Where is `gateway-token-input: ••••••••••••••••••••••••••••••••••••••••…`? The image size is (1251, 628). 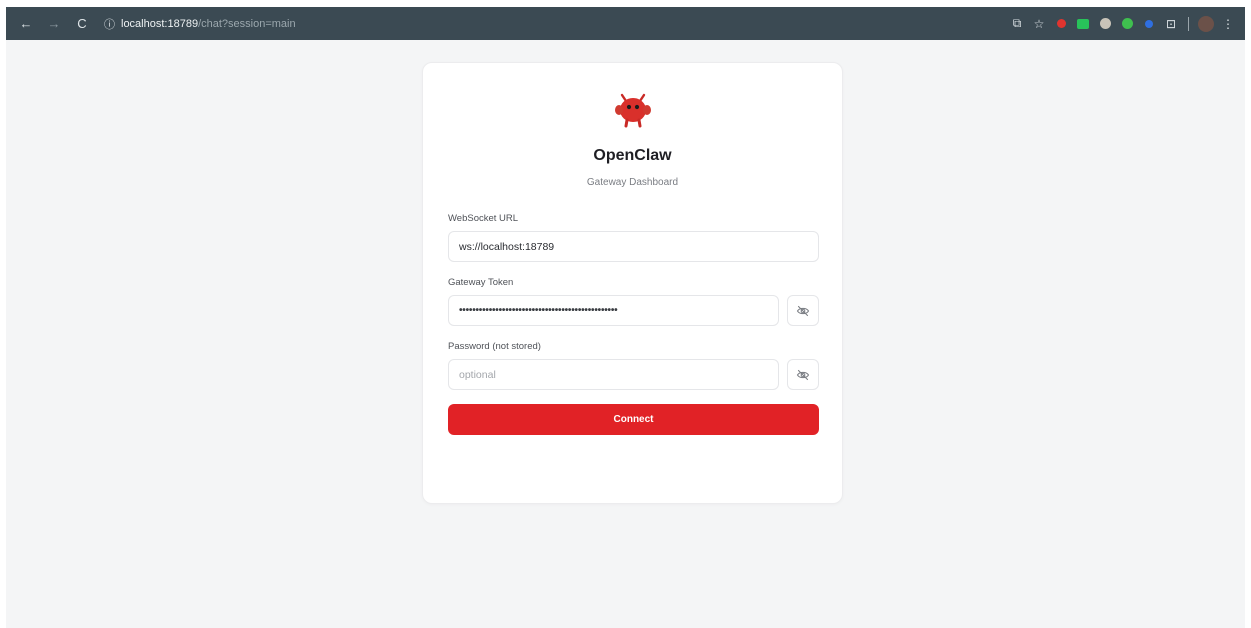
gateway-token-input: ••••••••••••••••••••••••••••••••••••••••… is located at coordinates (613, 310).